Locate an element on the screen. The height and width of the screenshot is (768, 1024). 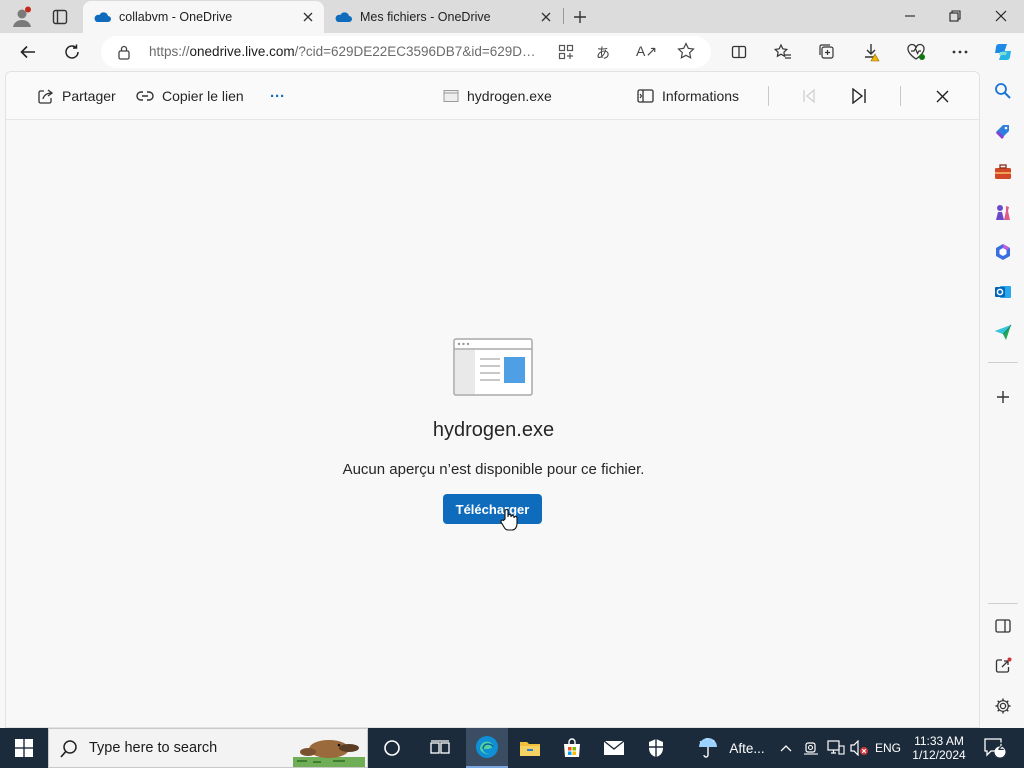
collections-icon is located at coordinates (827, 52).